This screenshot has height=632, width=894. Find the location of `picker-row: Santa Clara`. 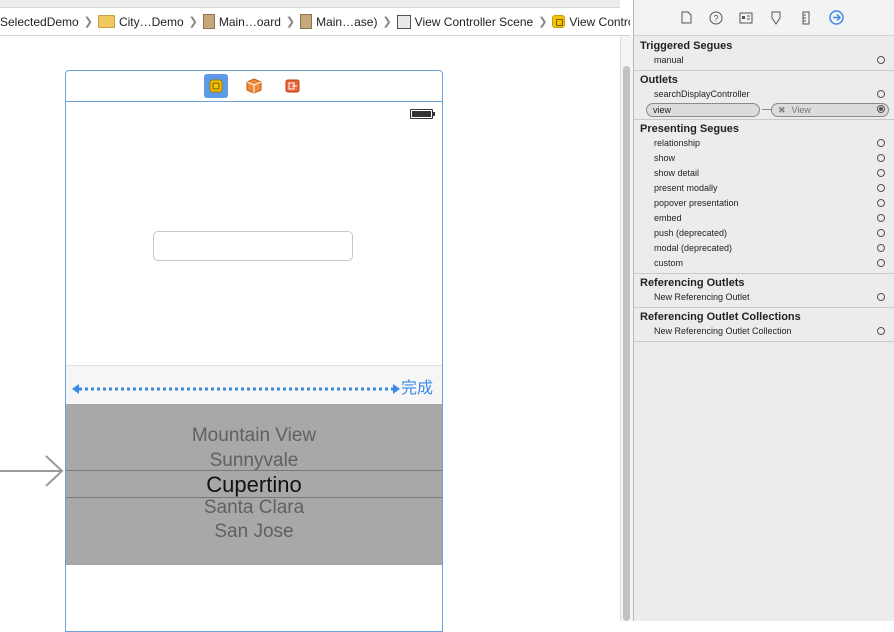

picker-row: Santa Clara is located at coordinates (254, 508).